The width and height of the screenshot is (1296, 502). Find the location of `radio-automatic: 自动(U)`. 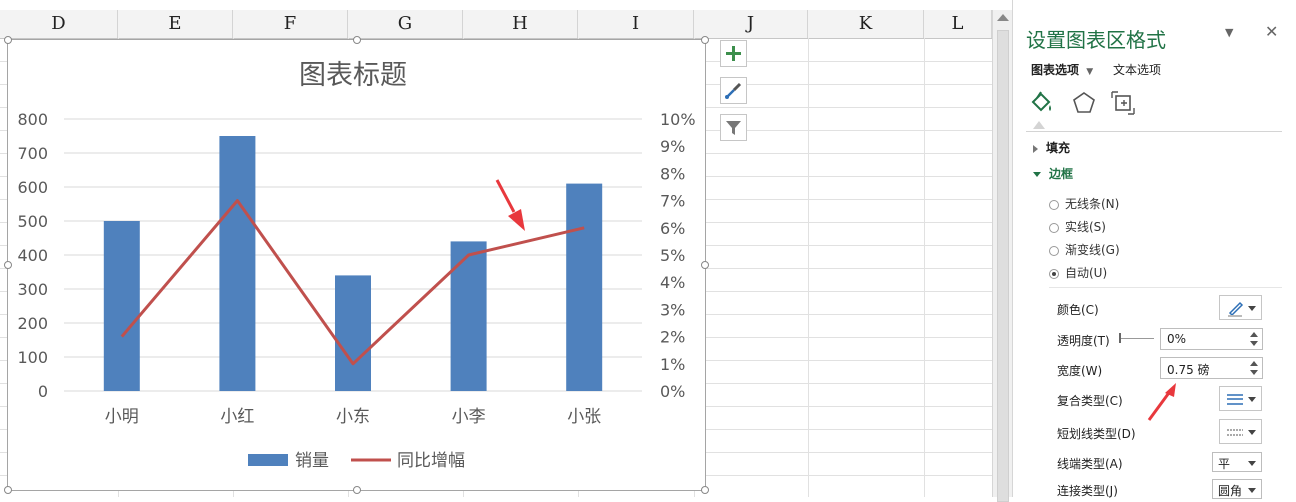

radio-automatic: 自动(U) is located at coordinates (1078, 272).